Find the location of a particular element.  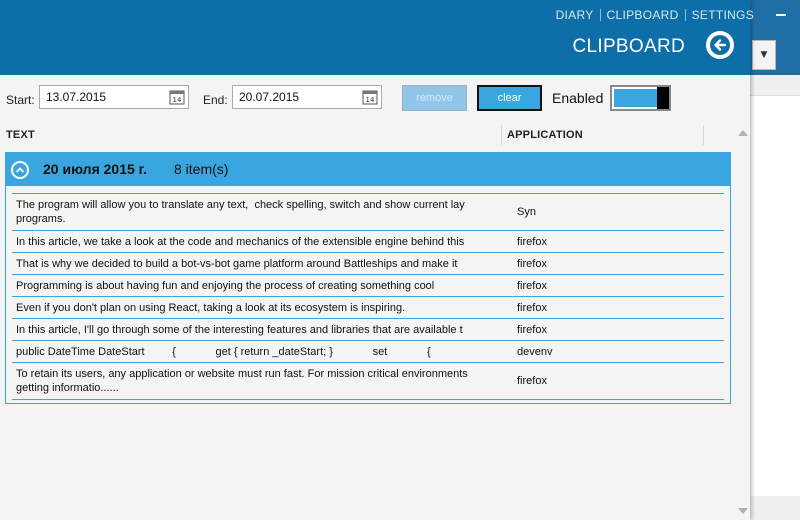

toggle-knob is located at coordinates (663, 98).